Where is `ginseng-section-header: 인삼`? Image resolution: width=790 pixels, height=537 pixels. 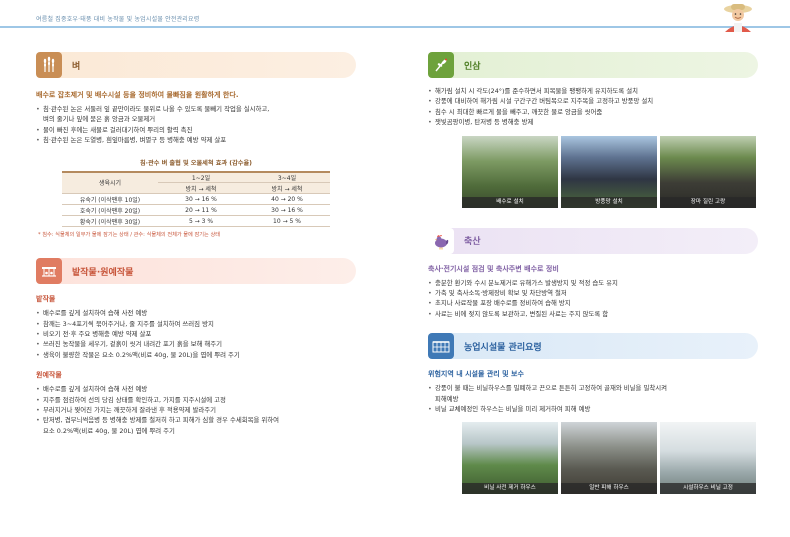
ginseng-section-header: 인삼 is located at coordinates (593, 65).